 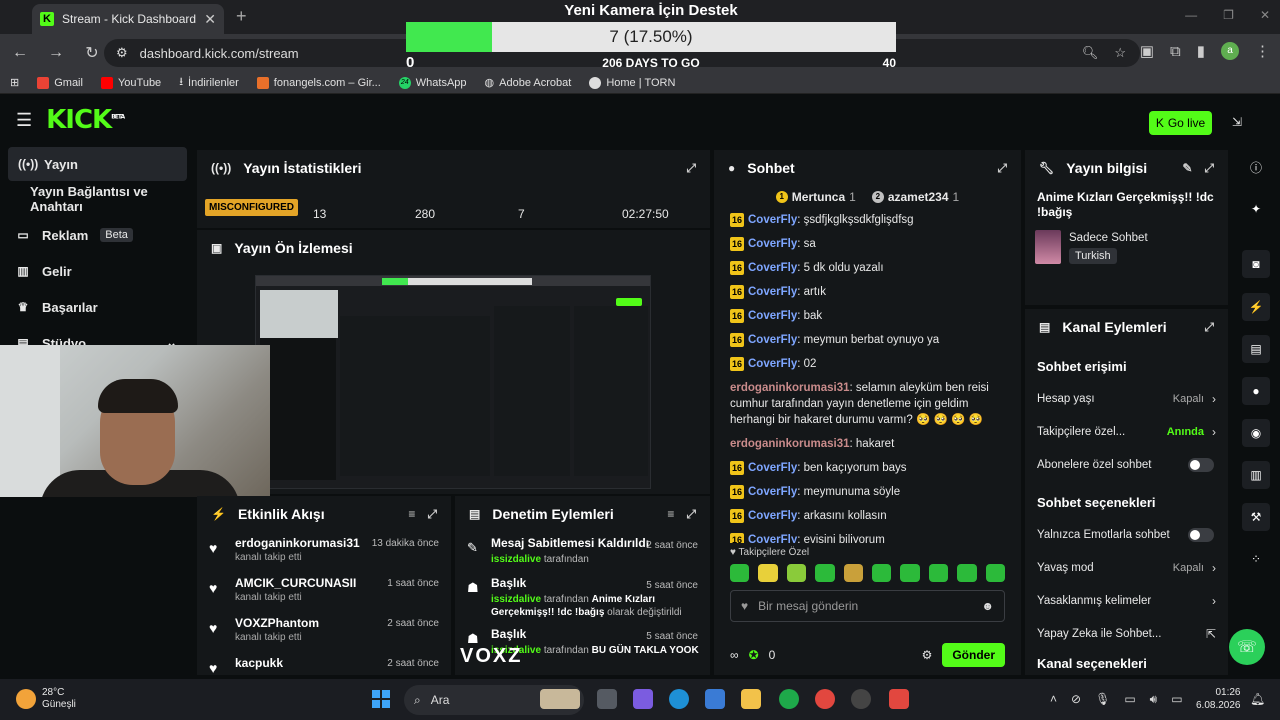 What do you see at coordinates (1053, 699) in the screenshot?
I see `chevron-up-icon: ˄` at bounding box center [1053, 699].